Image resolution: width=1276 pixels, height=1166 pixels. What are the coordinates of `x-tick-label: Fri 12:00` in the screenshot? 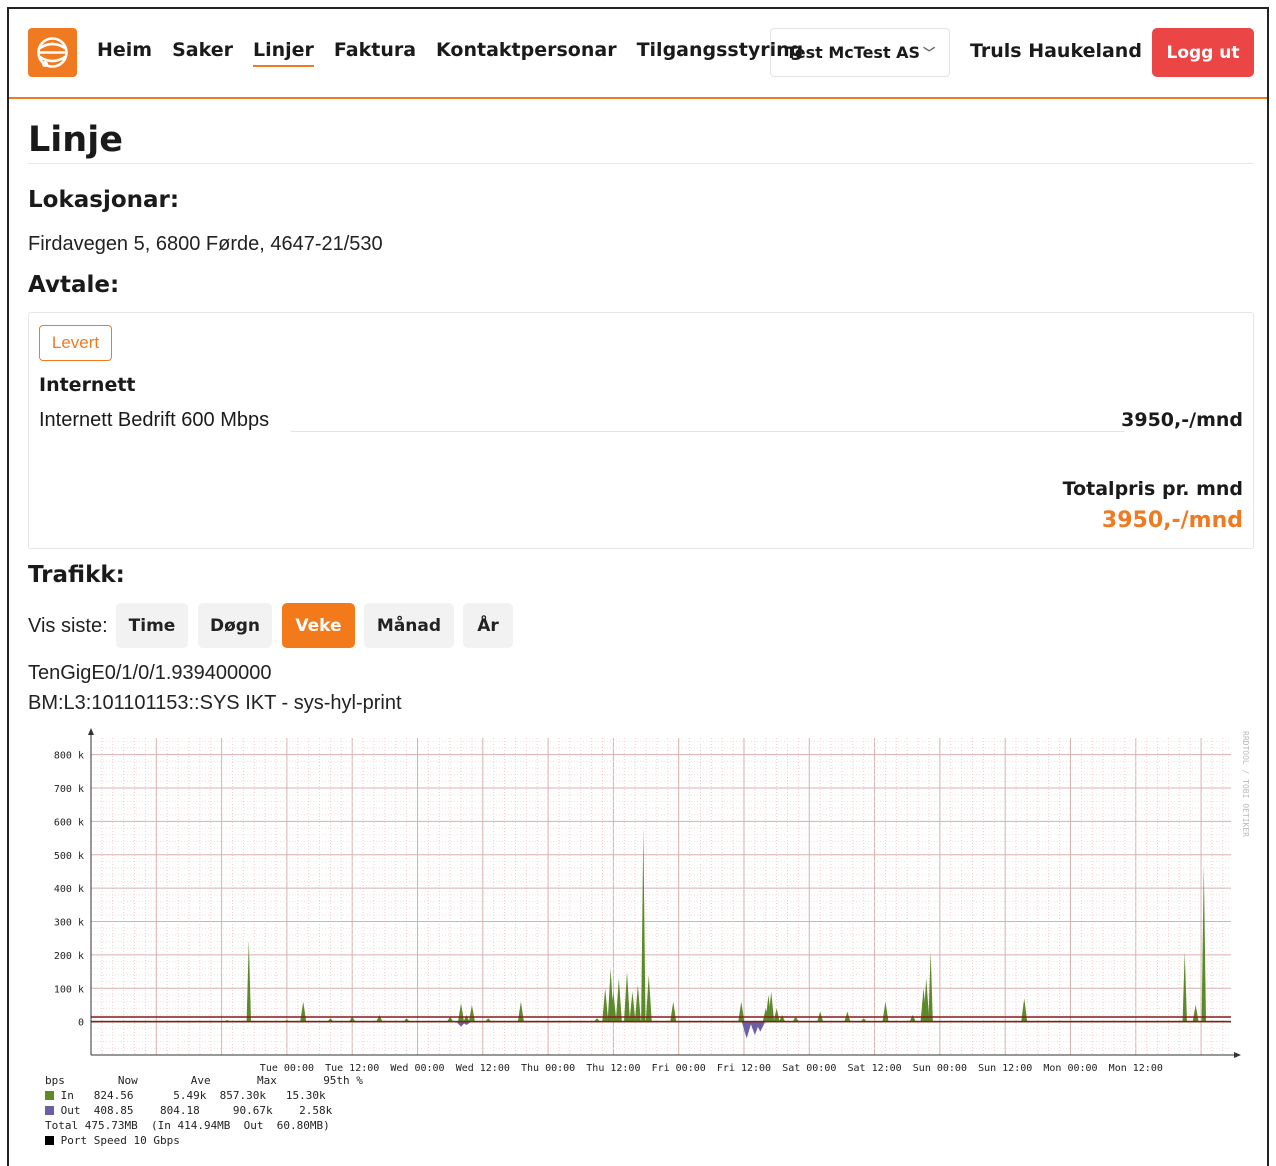 It's located at (744, 1068).